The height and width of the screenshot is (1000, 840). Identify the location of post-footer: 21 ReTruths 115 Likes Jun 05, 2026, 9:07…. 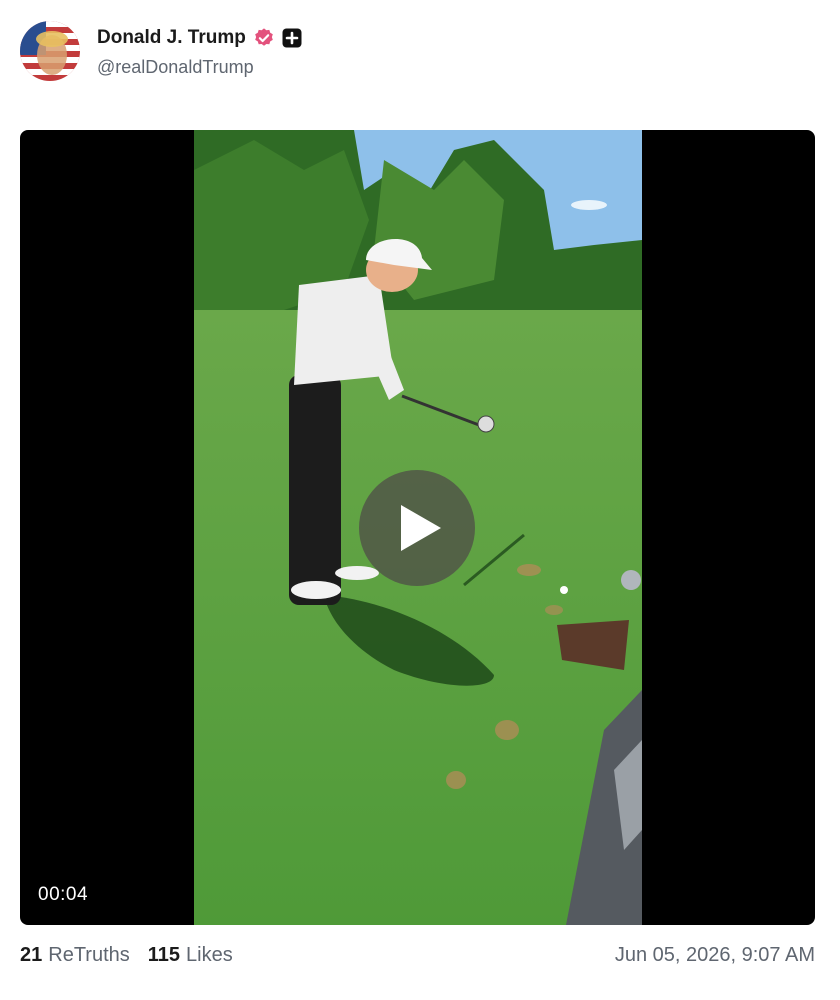
(417, 955).